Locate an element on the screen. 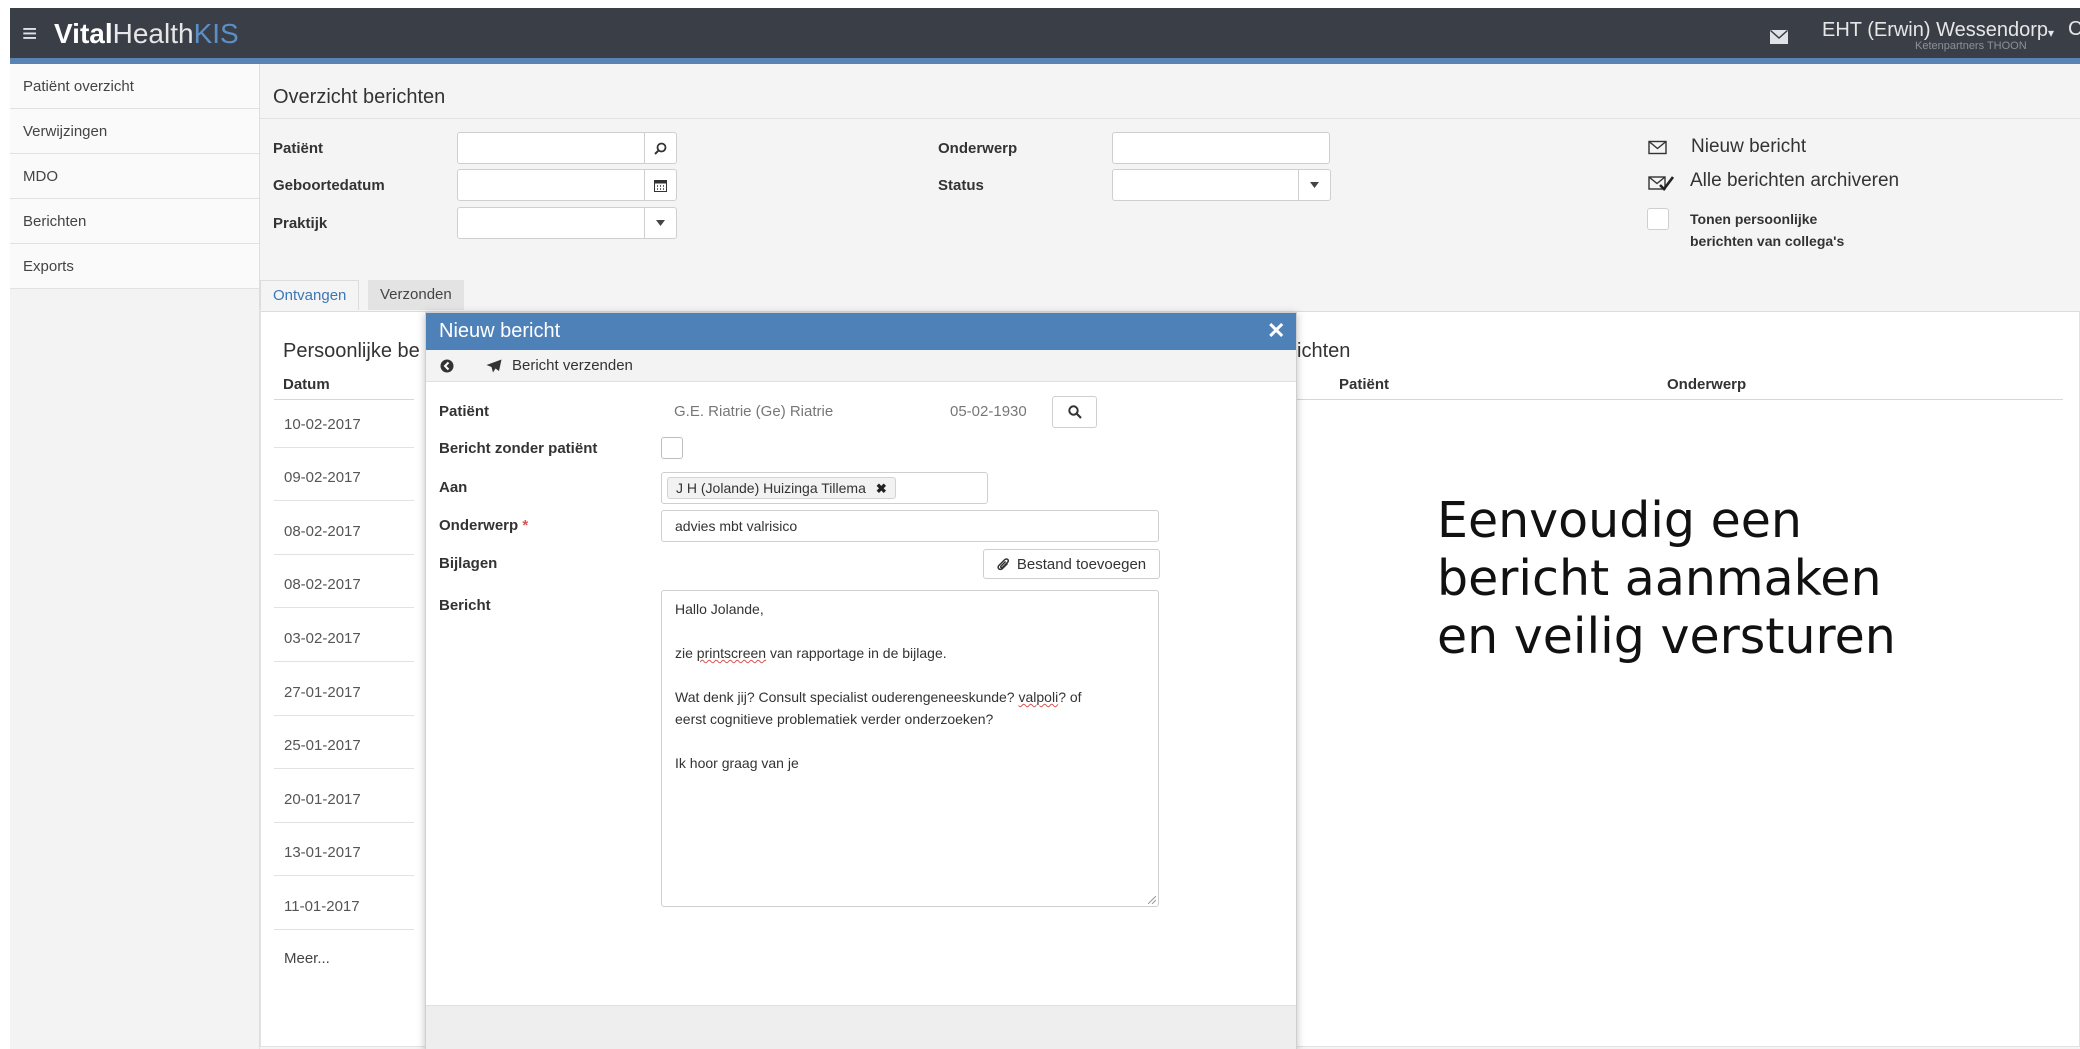 Image resolution: width=2080 pixels, height=1049 pixels. dialog-title: Nieuw bericht is located at coordinates (500, 331).